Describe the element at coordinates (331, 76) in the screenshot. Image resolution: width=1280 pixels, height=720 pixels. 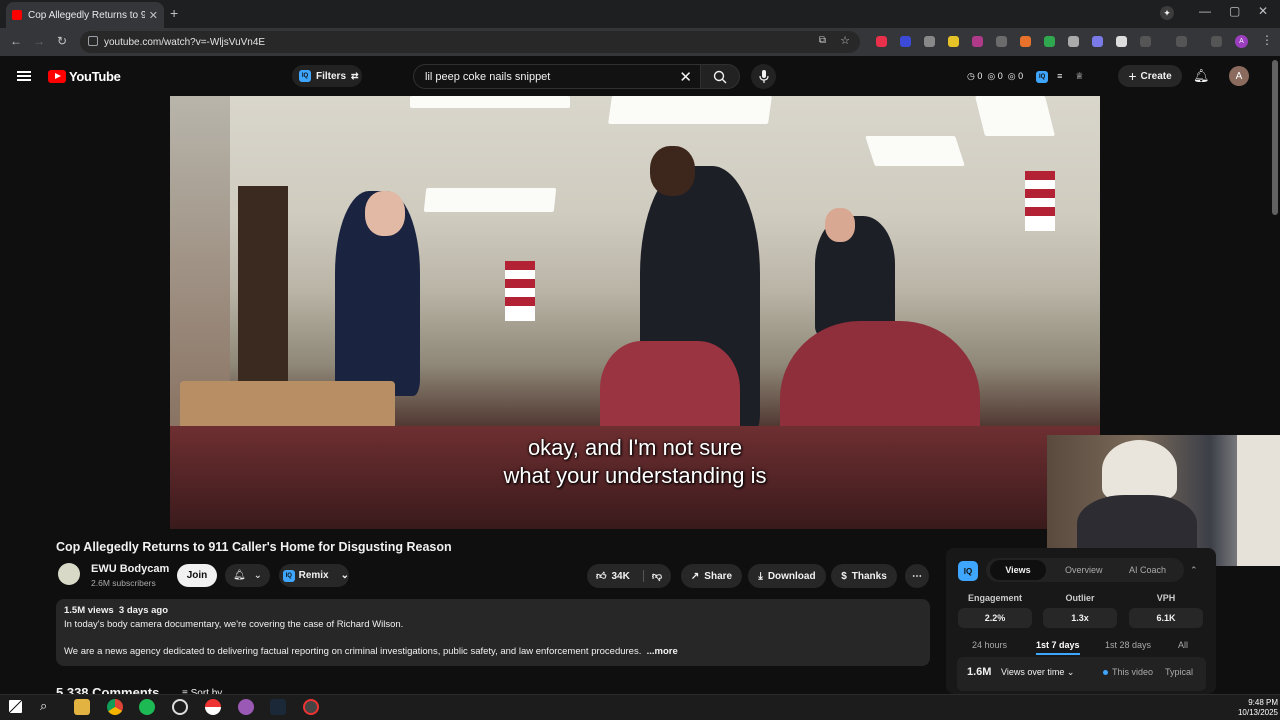
I see `filters-label: Filters` at that location.